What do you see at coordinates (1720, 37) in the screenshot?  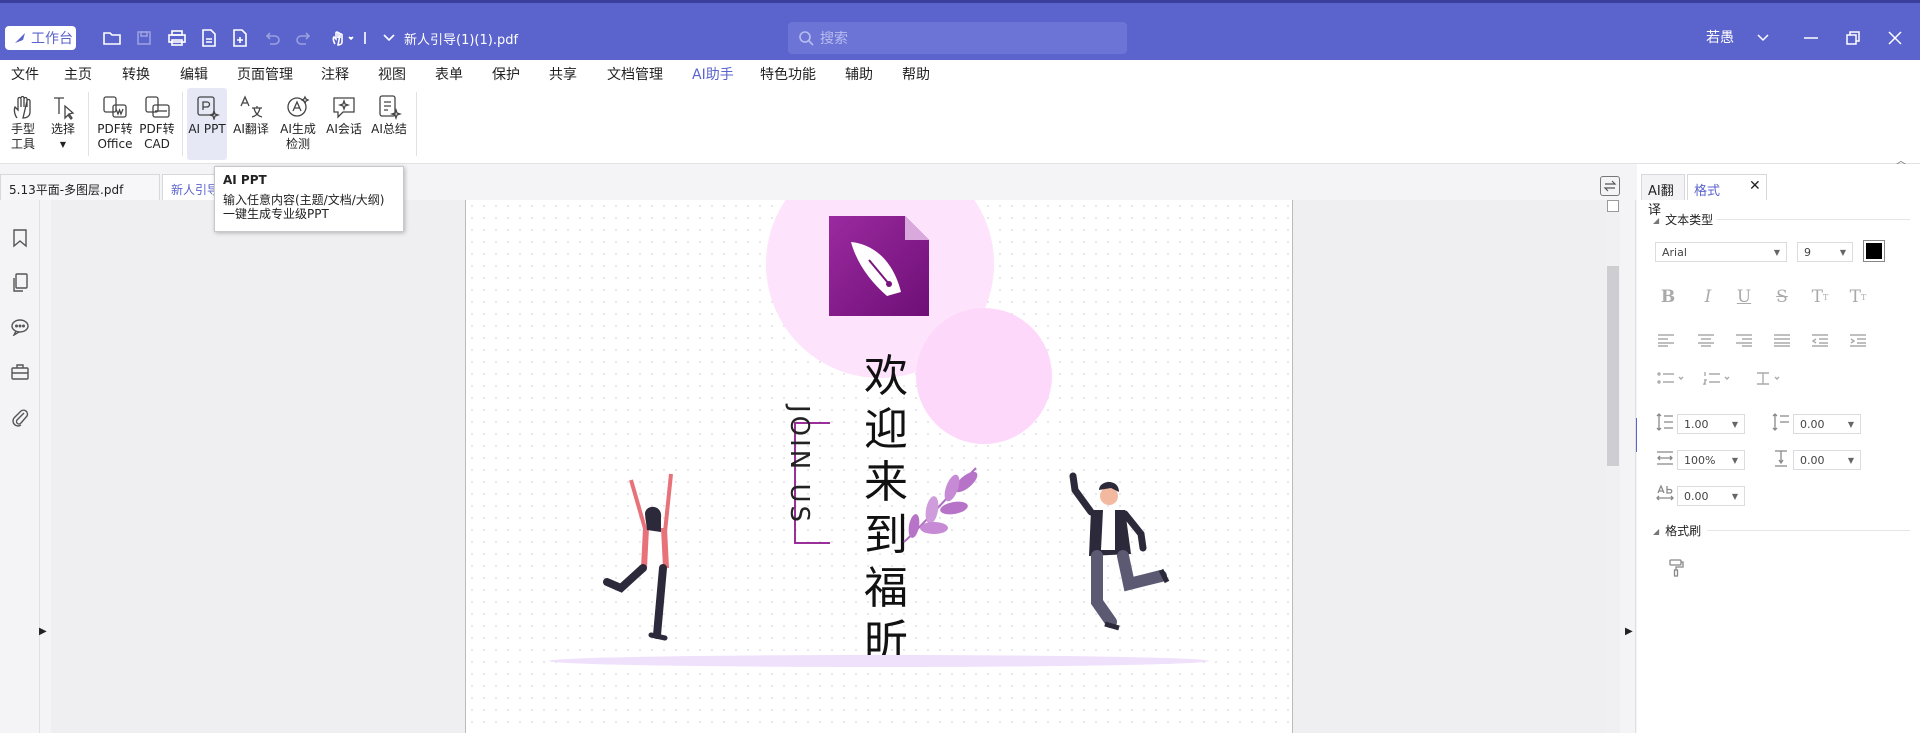 I see `user-name: 若愚` at bounding box center [1720, 37].